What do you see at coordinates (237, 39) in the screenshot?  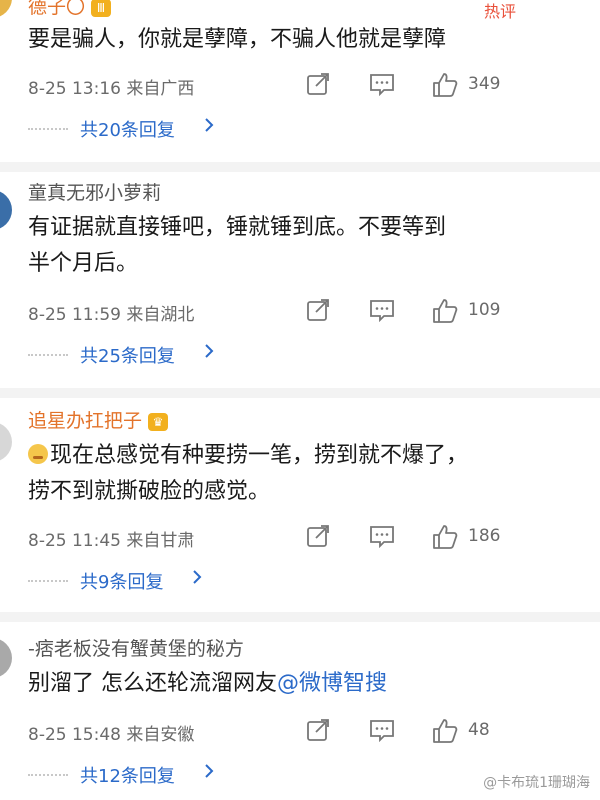 I see `comment-line: 要是骗人，你就是孽障，不骗人他就是孽障` at bounding box center [237, 39].